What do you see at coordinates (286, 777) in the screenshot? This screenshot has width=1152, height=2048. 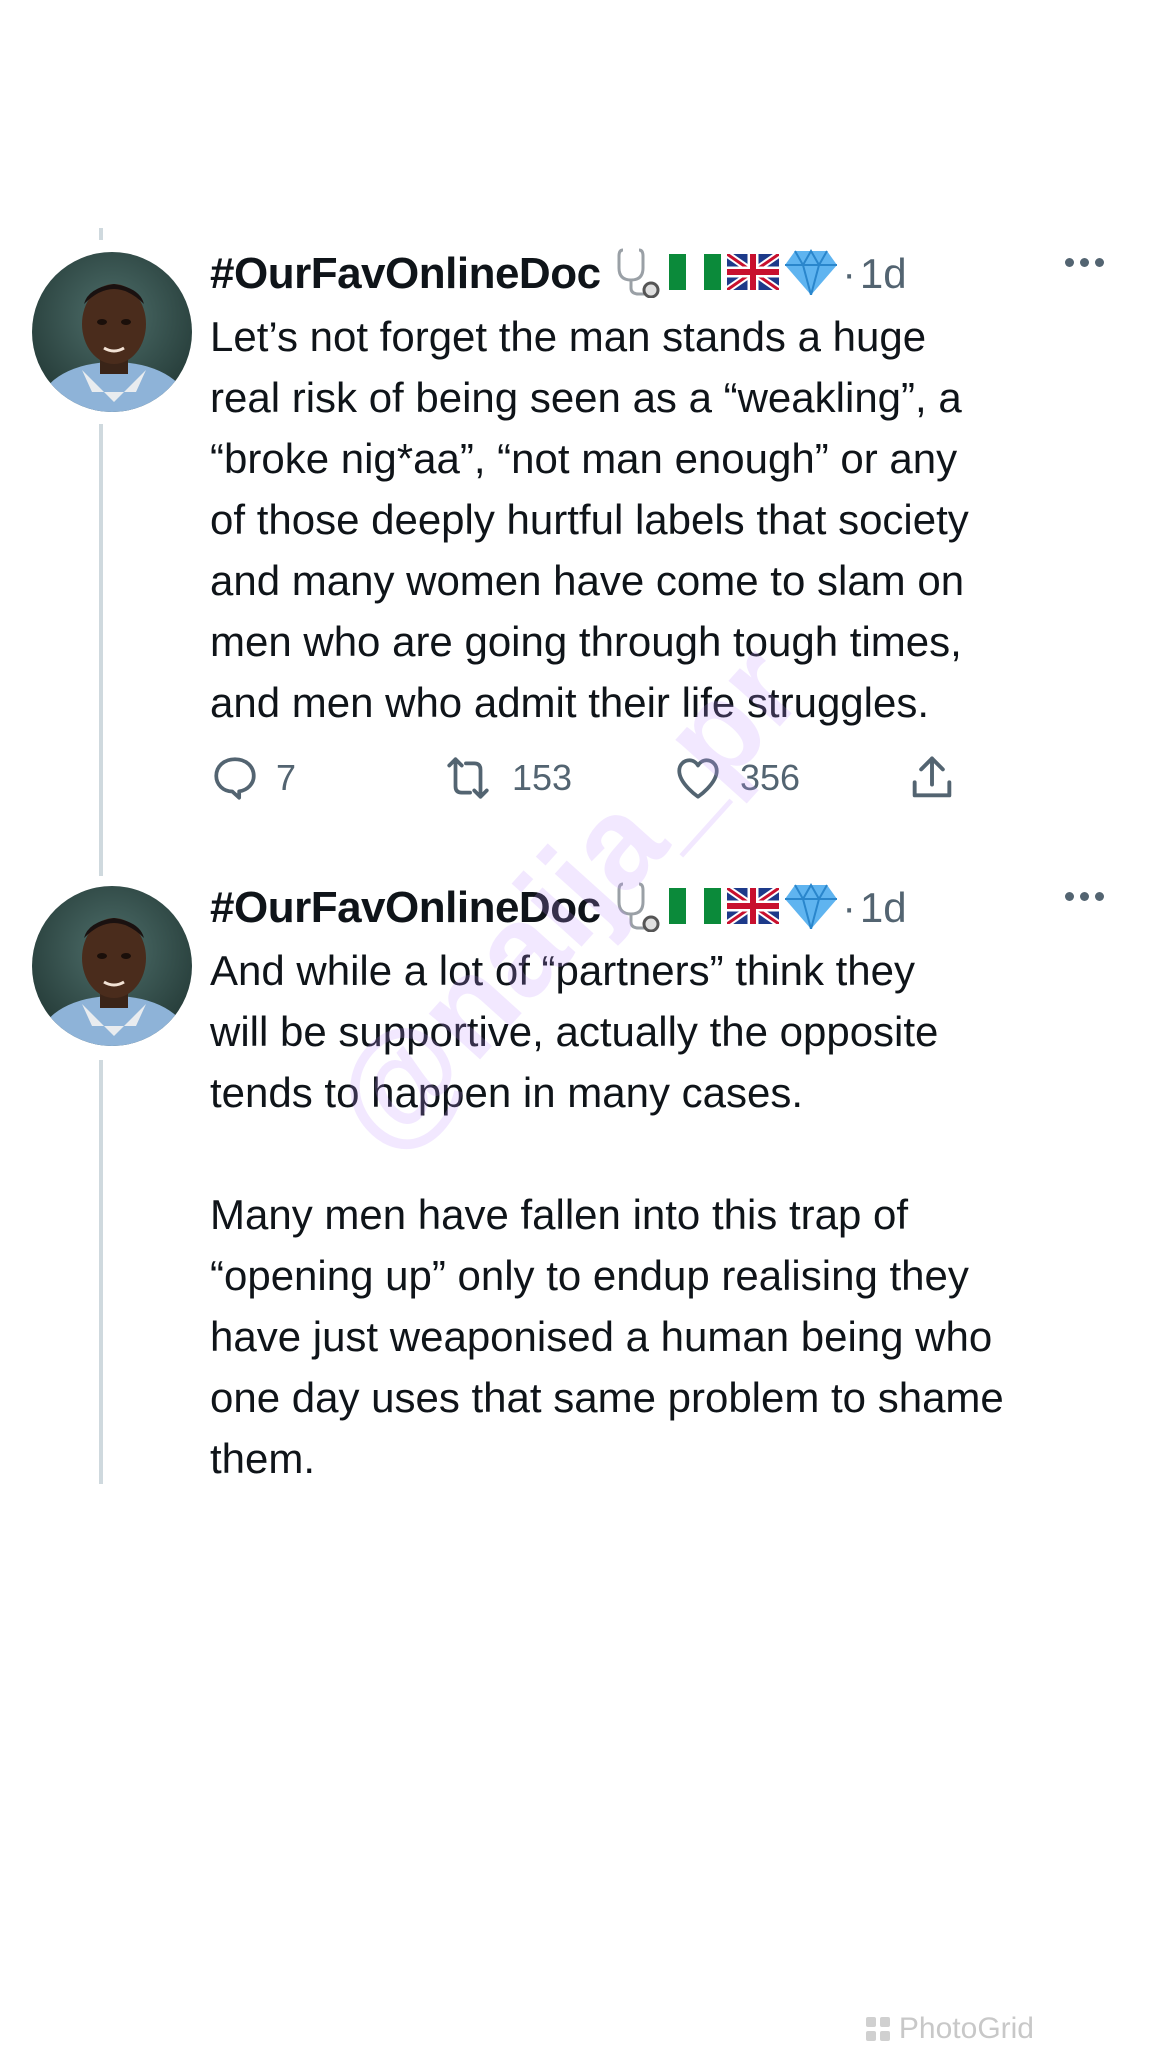 I see `reply-count: 7` at bounding box center [286, 777].